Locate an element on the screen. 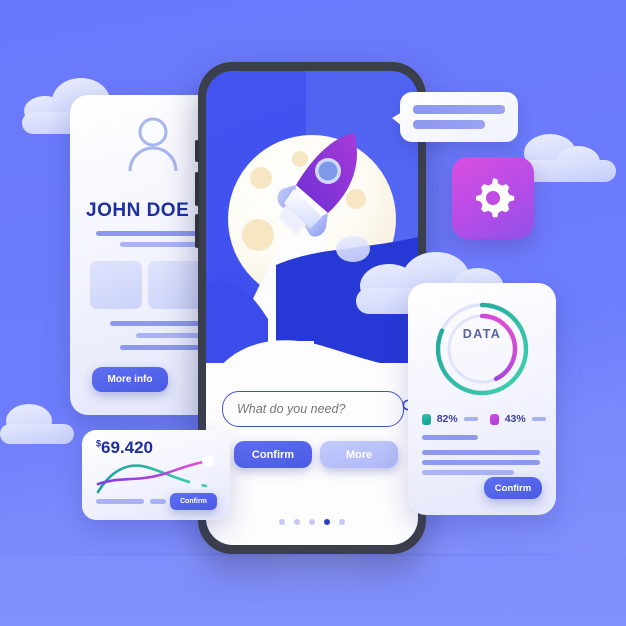 Image resolution: width=626 pixels, height=626 pixels. gear-tile is located at coordinates (493, 198).